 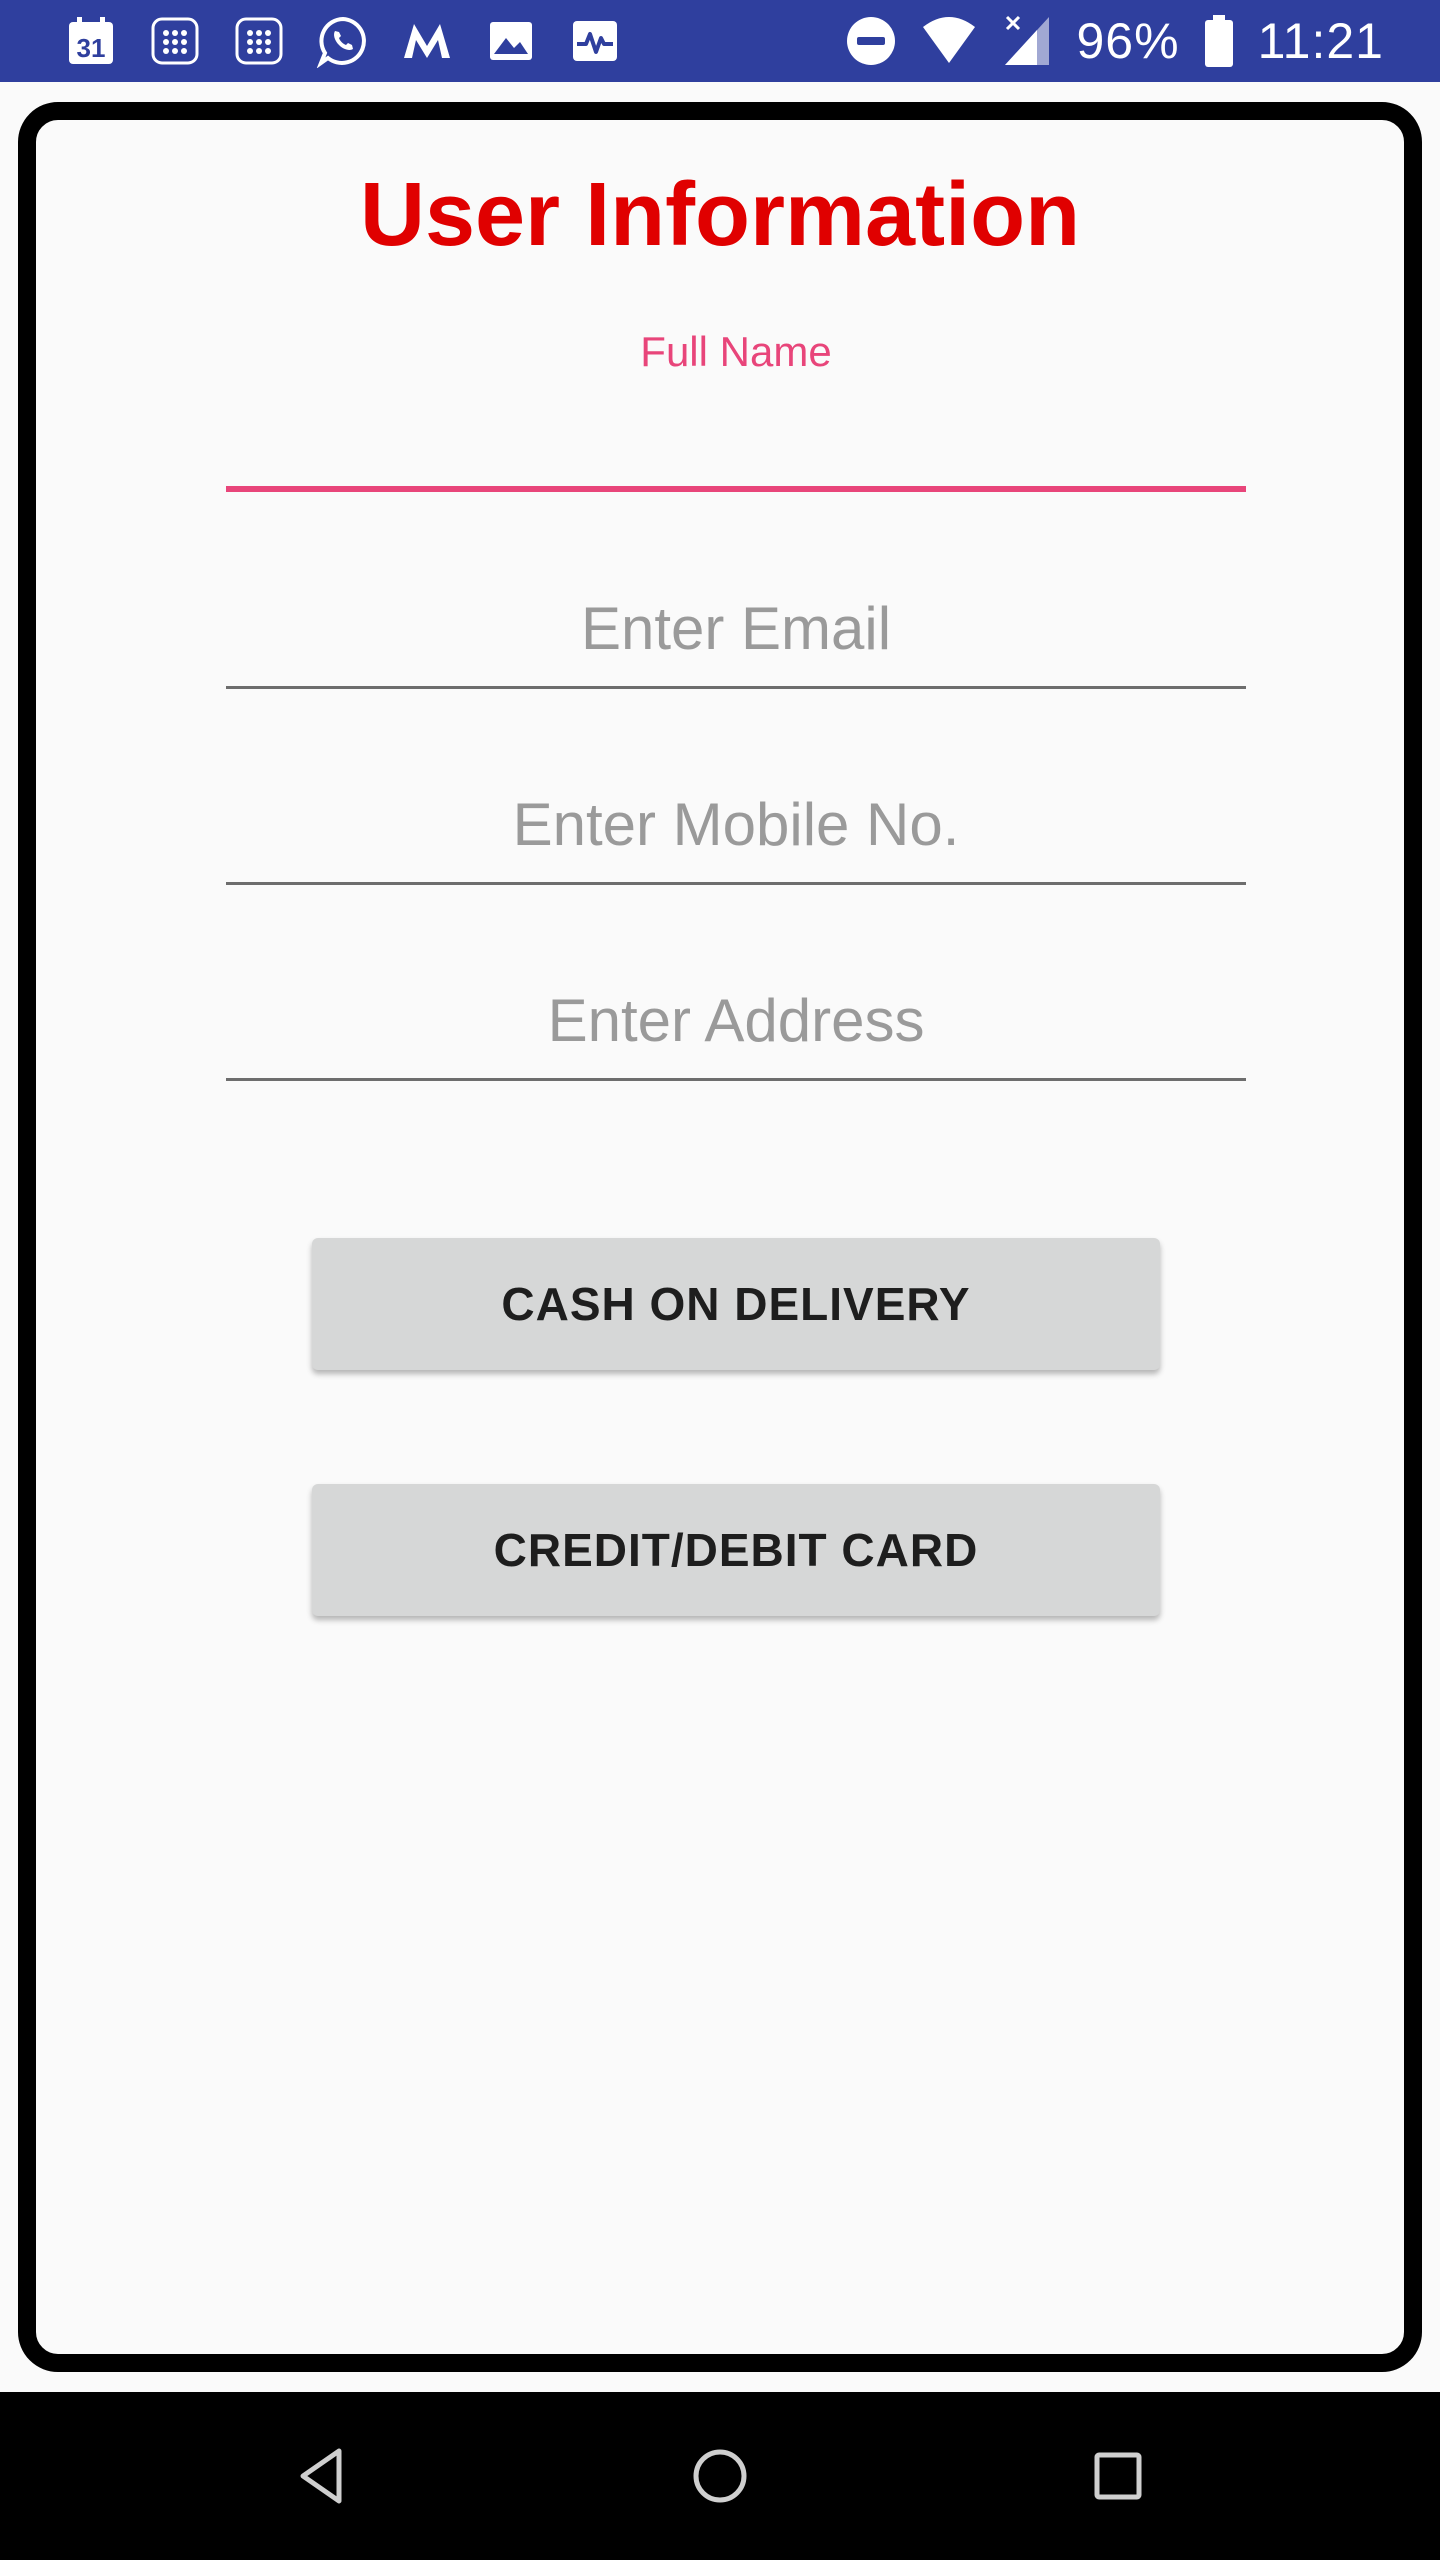 What do you see at coordinates (1219, 41) in the screenshot?
I see `battery-icon` at bounding box center [1219, 41].